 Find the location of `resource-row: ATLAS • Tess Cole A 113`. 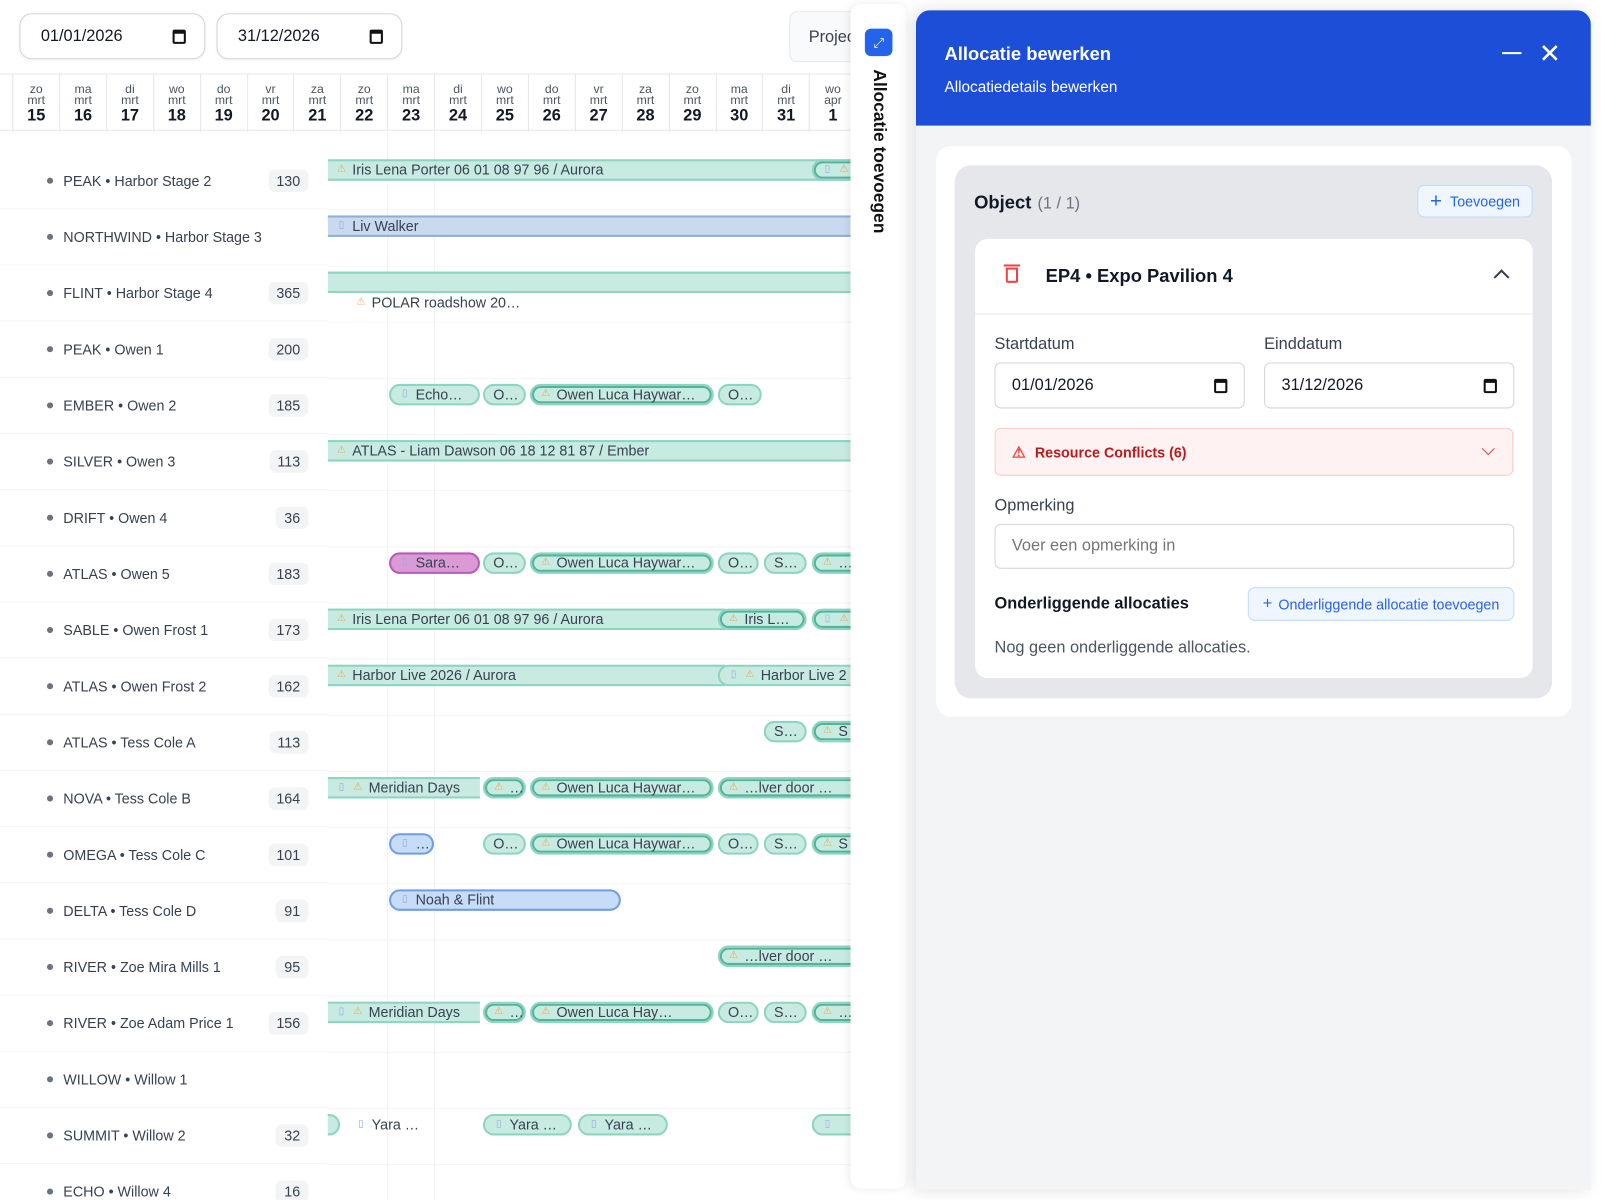

resource-row: ATLAS • Tess Cole A 113 is located at coordinates (164, 743).